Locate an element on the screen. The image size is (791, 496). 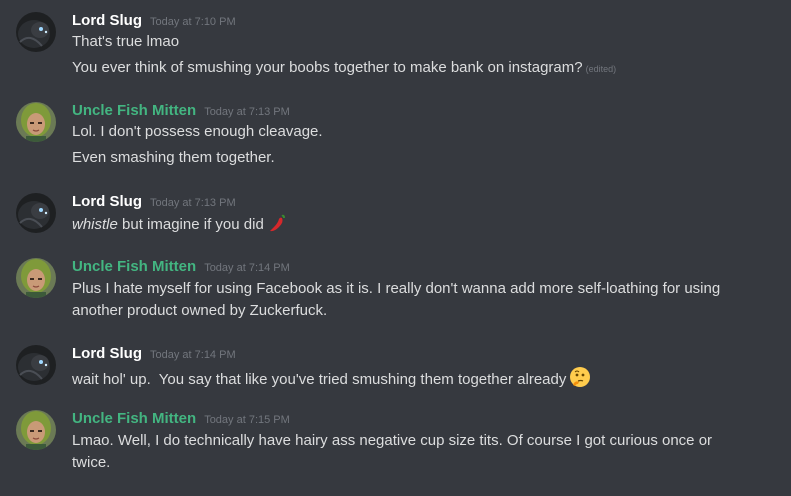
hot-pepper-emoji-icon is located at coordinates (277, 226).